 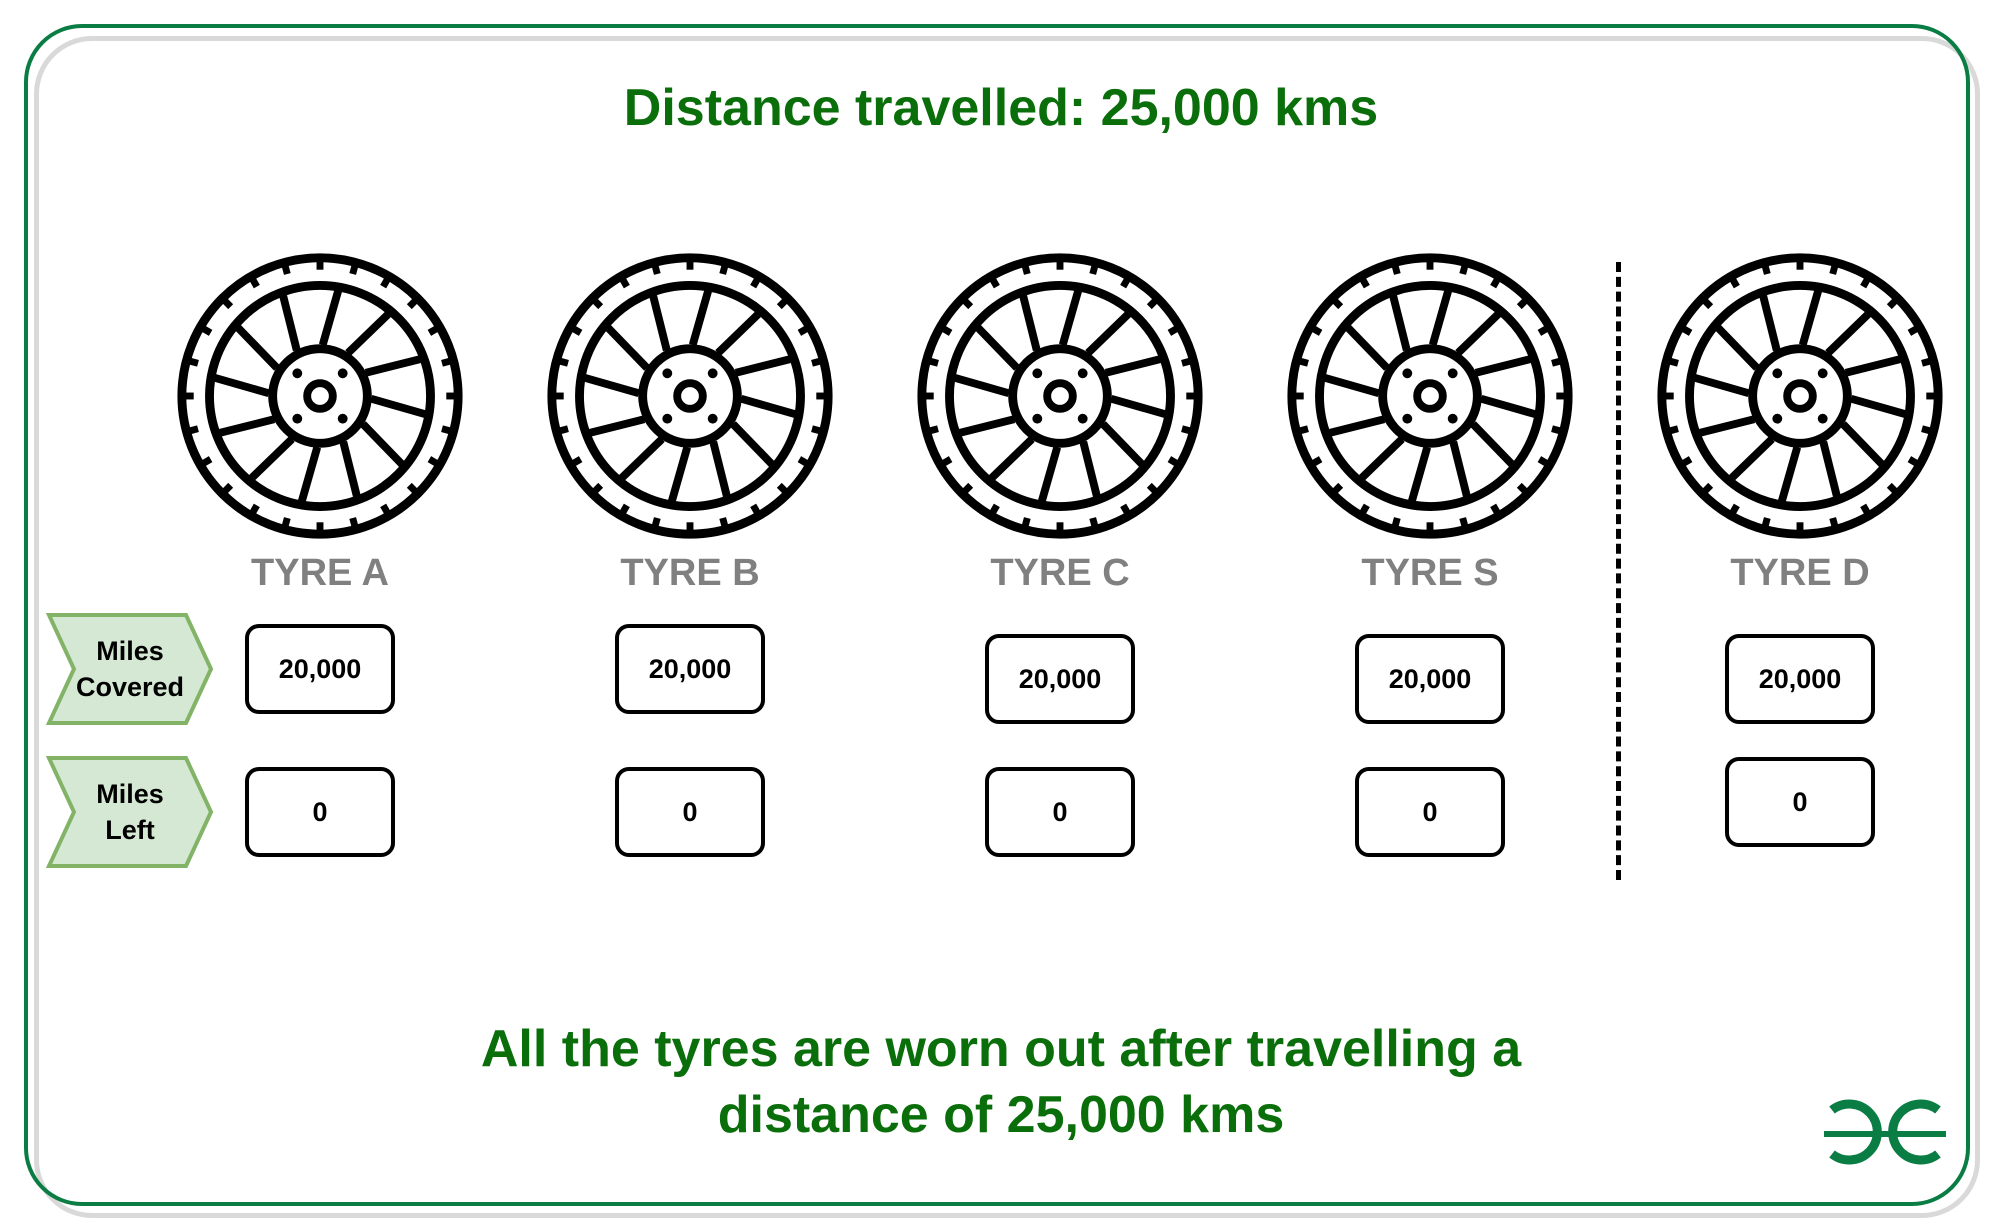 I want to click on dashed-divider, so click(x=1618, y=571).